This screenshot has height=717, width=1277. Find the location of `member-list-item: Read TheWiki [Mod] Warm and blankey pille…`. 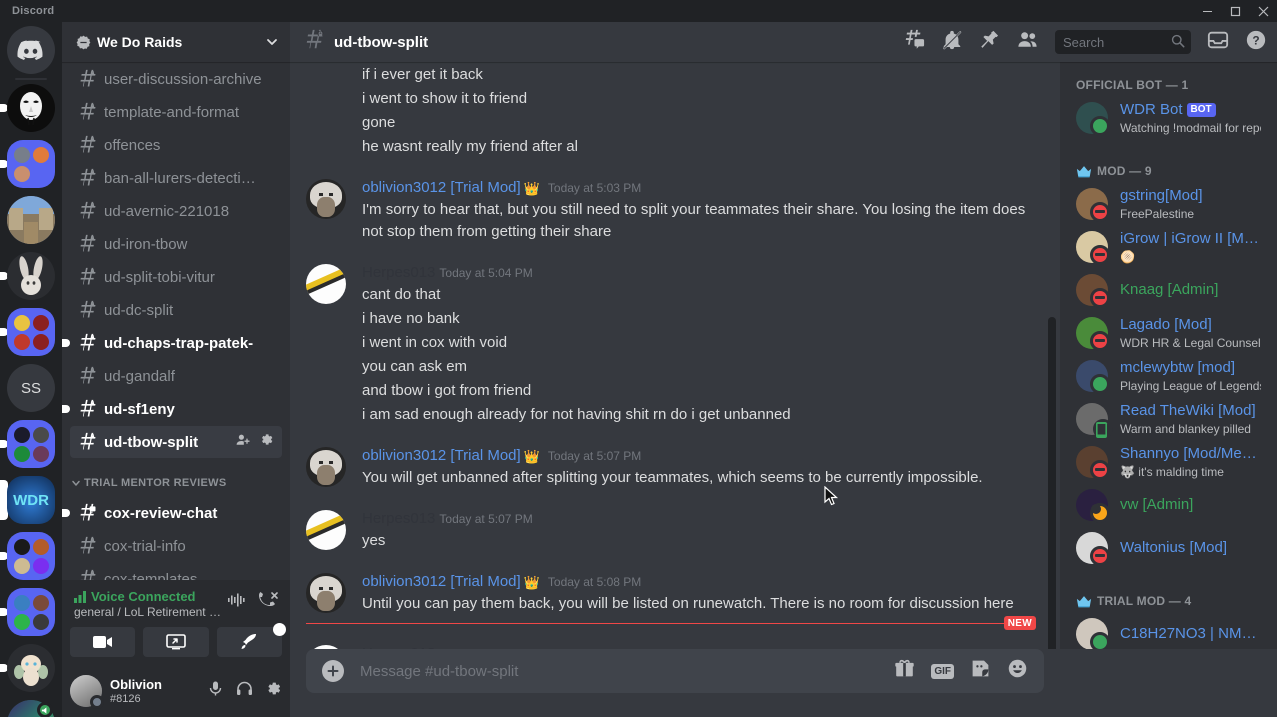

member-list-item: Read TheWiki [Mod] Warm and blankey pille… is located at coordinates (1168, 419).